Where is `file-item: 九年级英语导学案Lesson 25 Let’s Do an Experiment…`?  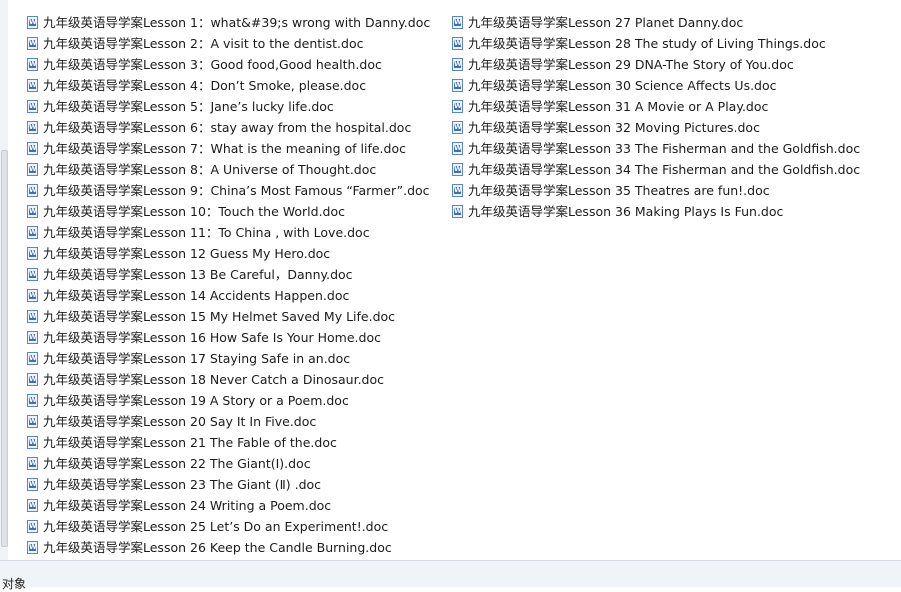 file-item: 九年级英语导学案Lesson 25 Let’s Do an Experiment… is located at coordinates (228, 526).